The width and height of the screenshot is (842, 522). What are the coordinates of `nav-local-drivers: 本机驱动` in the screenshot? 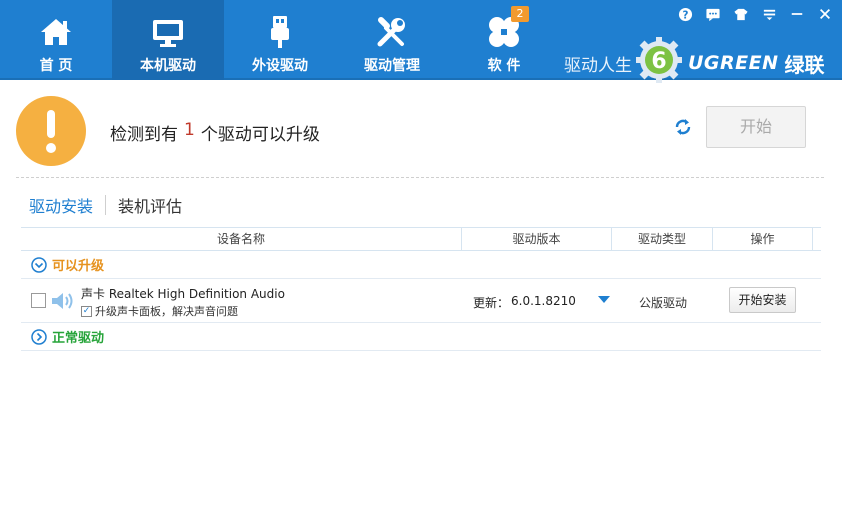 It's located at (168, 40).